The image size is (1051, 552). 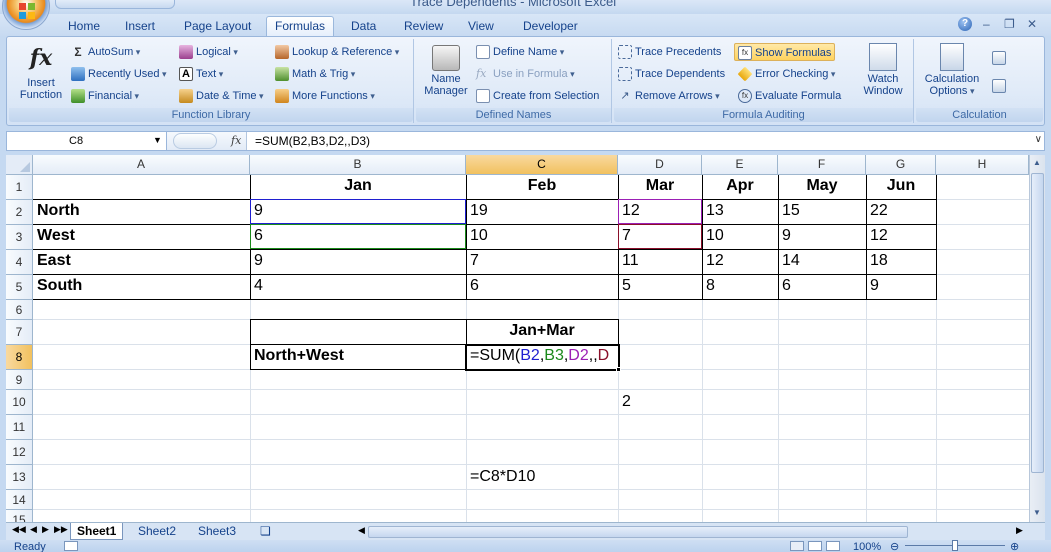 I want to click on row-header-8: 8, so click(x=19, y=357).